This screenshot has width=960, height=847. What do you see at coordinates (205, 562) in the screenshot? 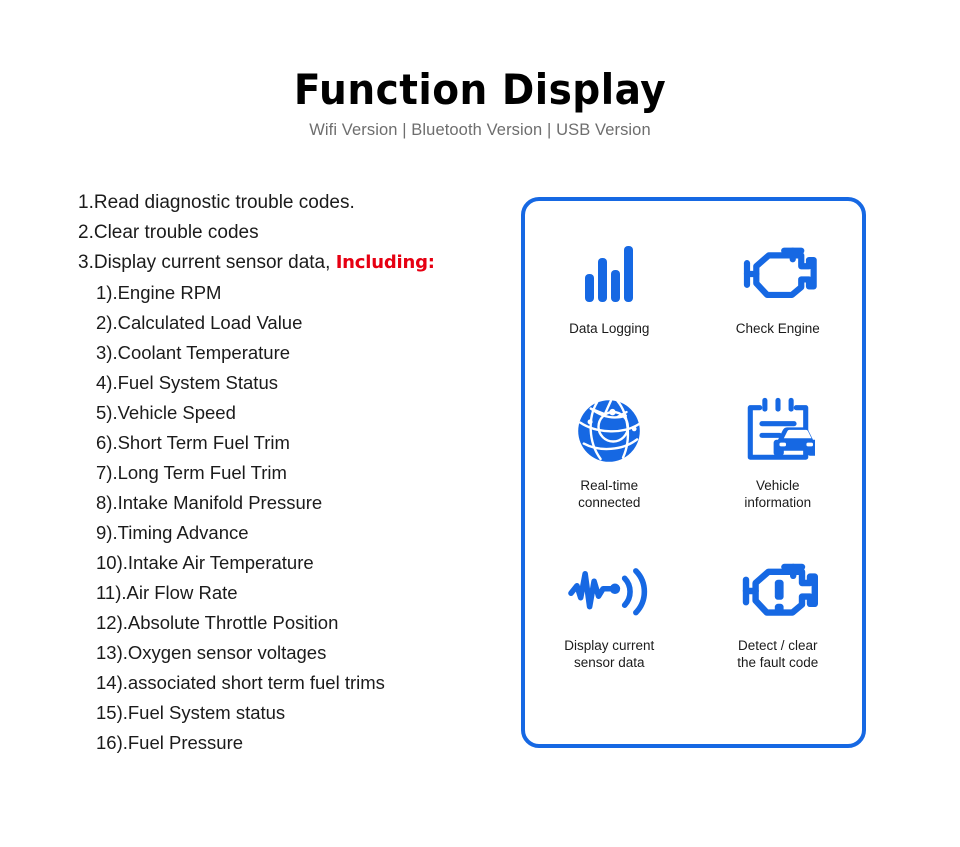
I see `list-item: 10).Intake Air Temperature` at bounding box center [205, 562].